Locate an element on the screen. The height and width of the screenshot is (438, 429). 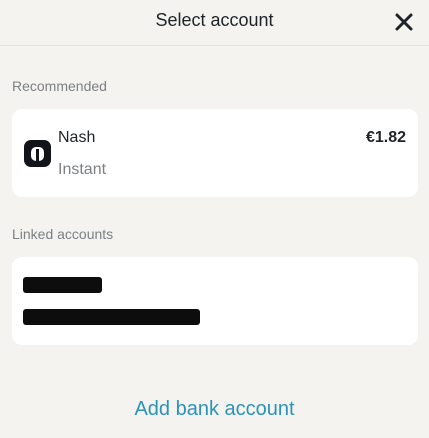
page-title: Select account is located at coordinates (214, 20).